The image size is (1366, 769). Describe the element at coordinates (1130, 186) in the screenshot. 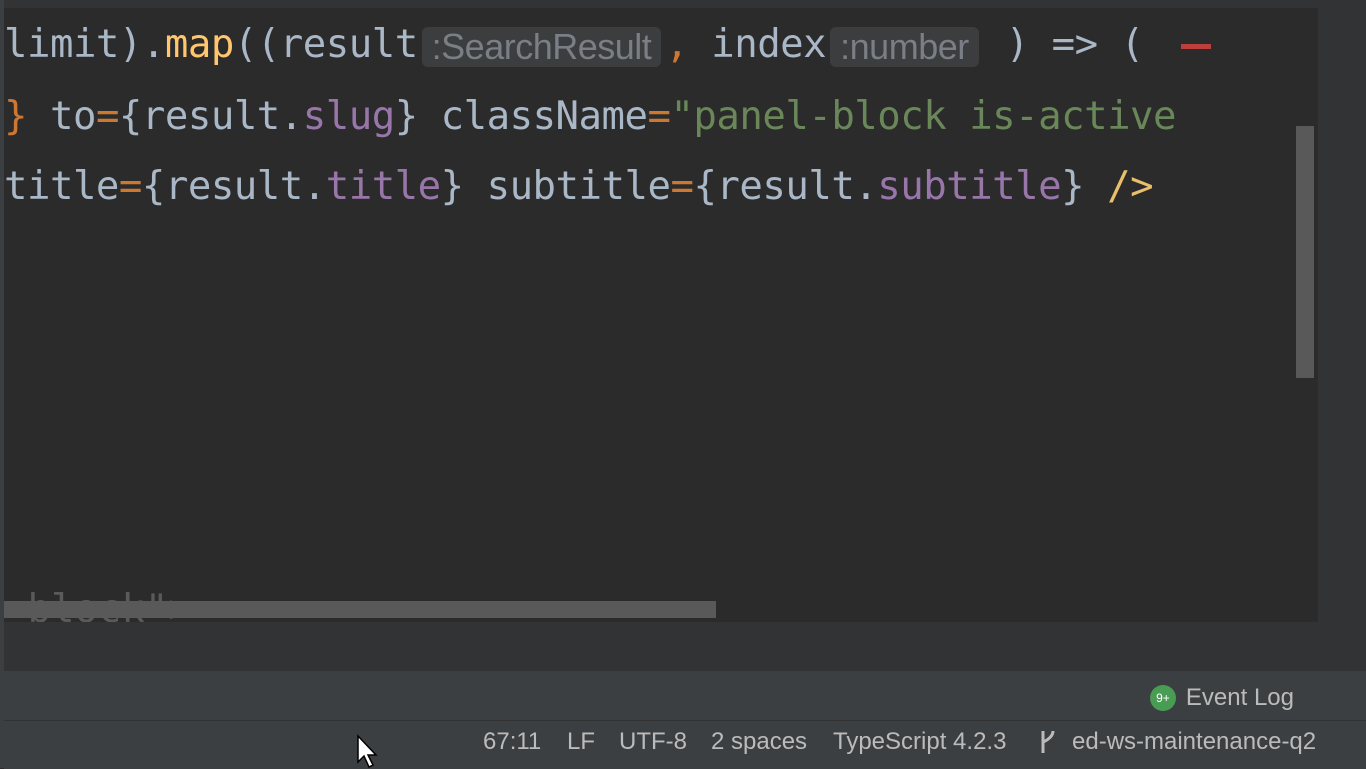

I see `tag-close: />` at that location.